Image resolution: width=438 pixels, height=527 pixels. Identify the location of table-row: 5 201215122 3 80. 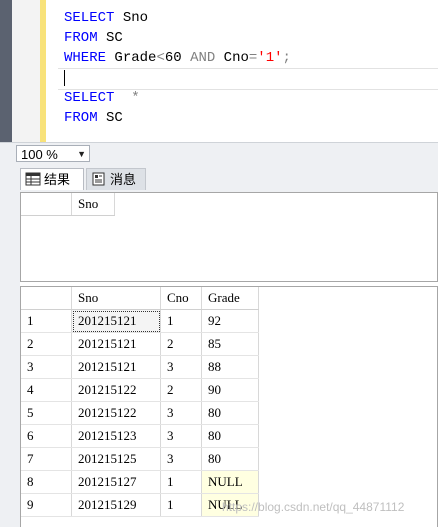
(140, 413).